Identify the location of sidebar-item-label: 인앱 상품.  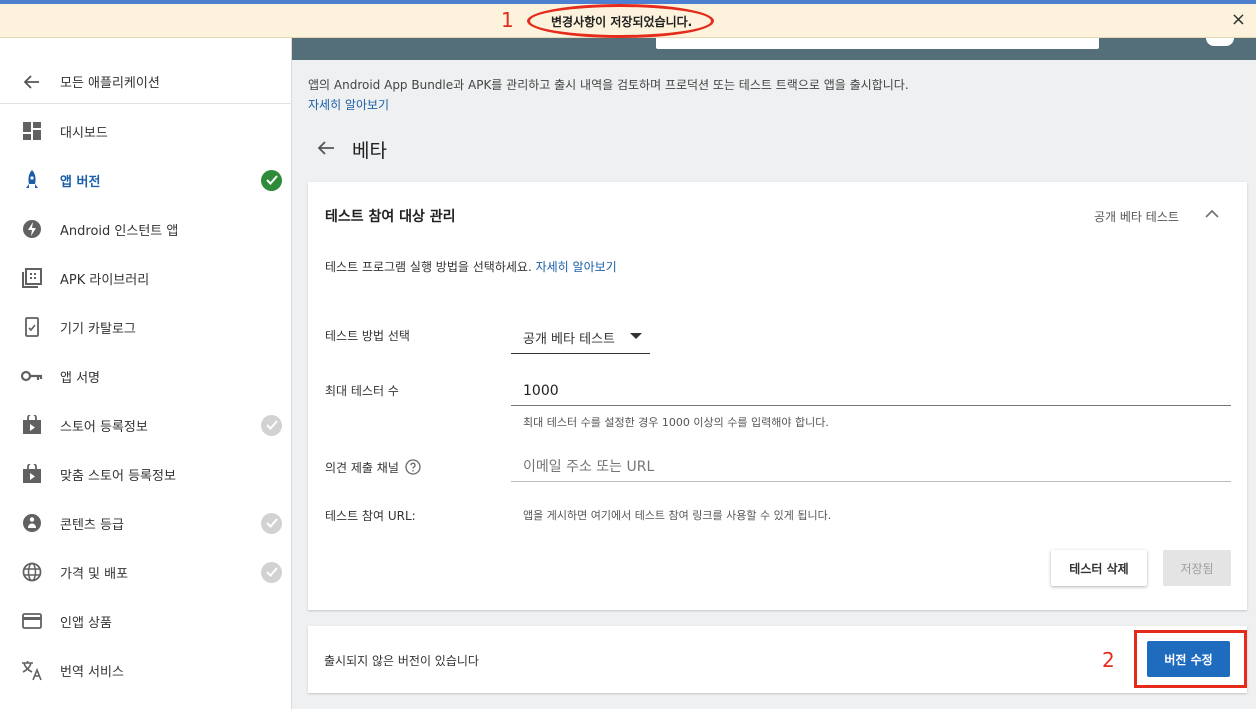
(86, 623).